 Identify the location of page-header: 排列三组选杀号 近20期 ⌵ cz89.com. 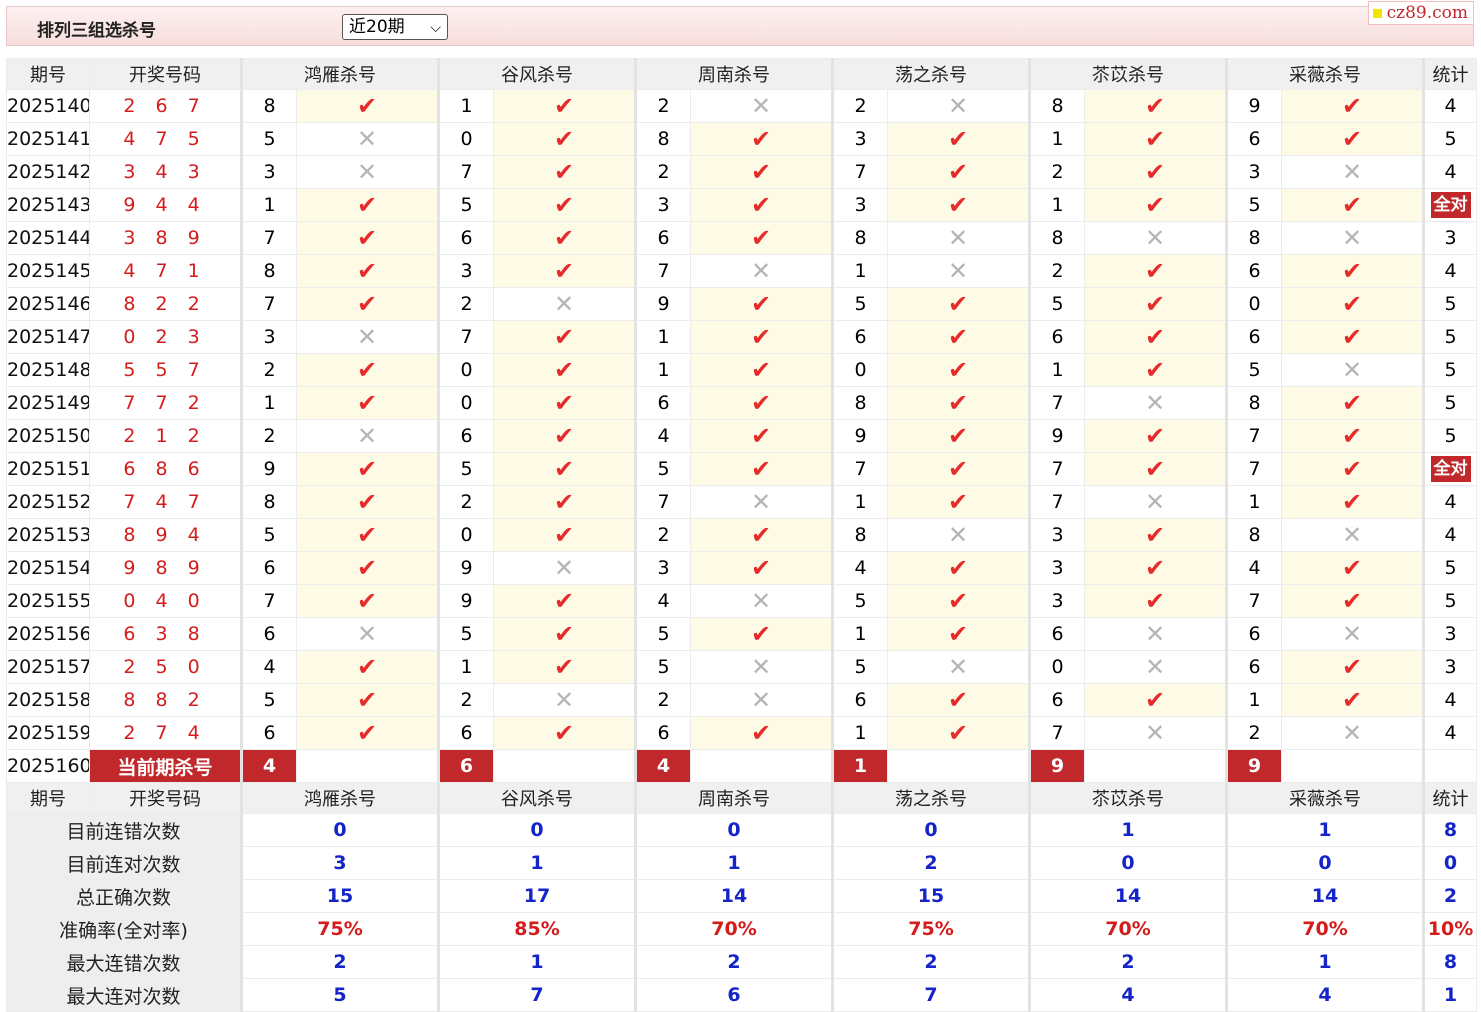
(740, 23).